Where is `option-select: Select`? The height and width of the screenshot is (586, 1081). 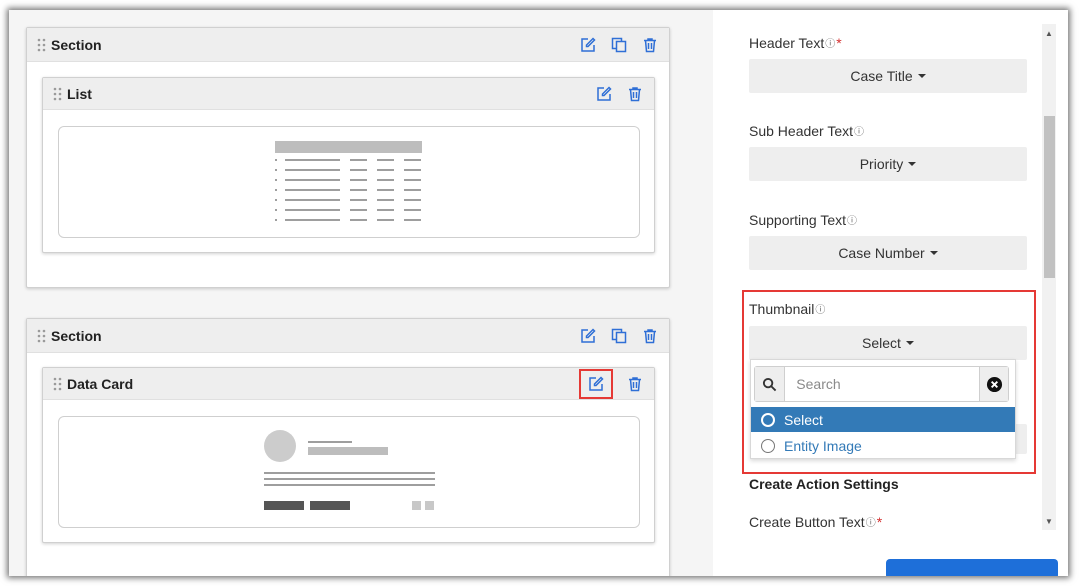 option-select: Select is located at coordinates (883, 419).